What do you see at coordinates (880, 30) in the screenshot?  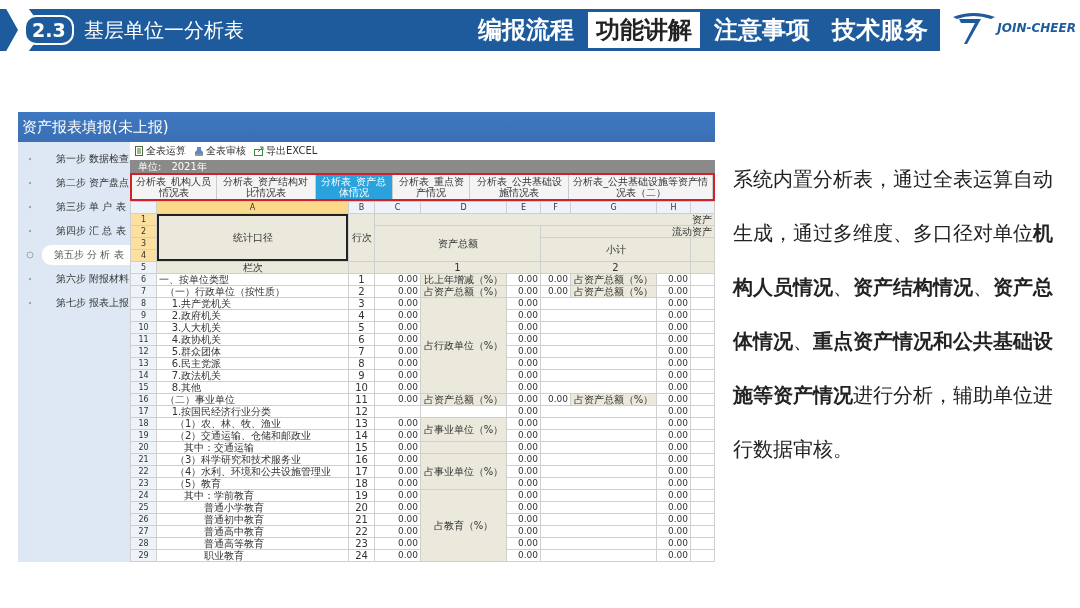 I see `nav-tab: 技术服务` at bounding box center [880, 30].